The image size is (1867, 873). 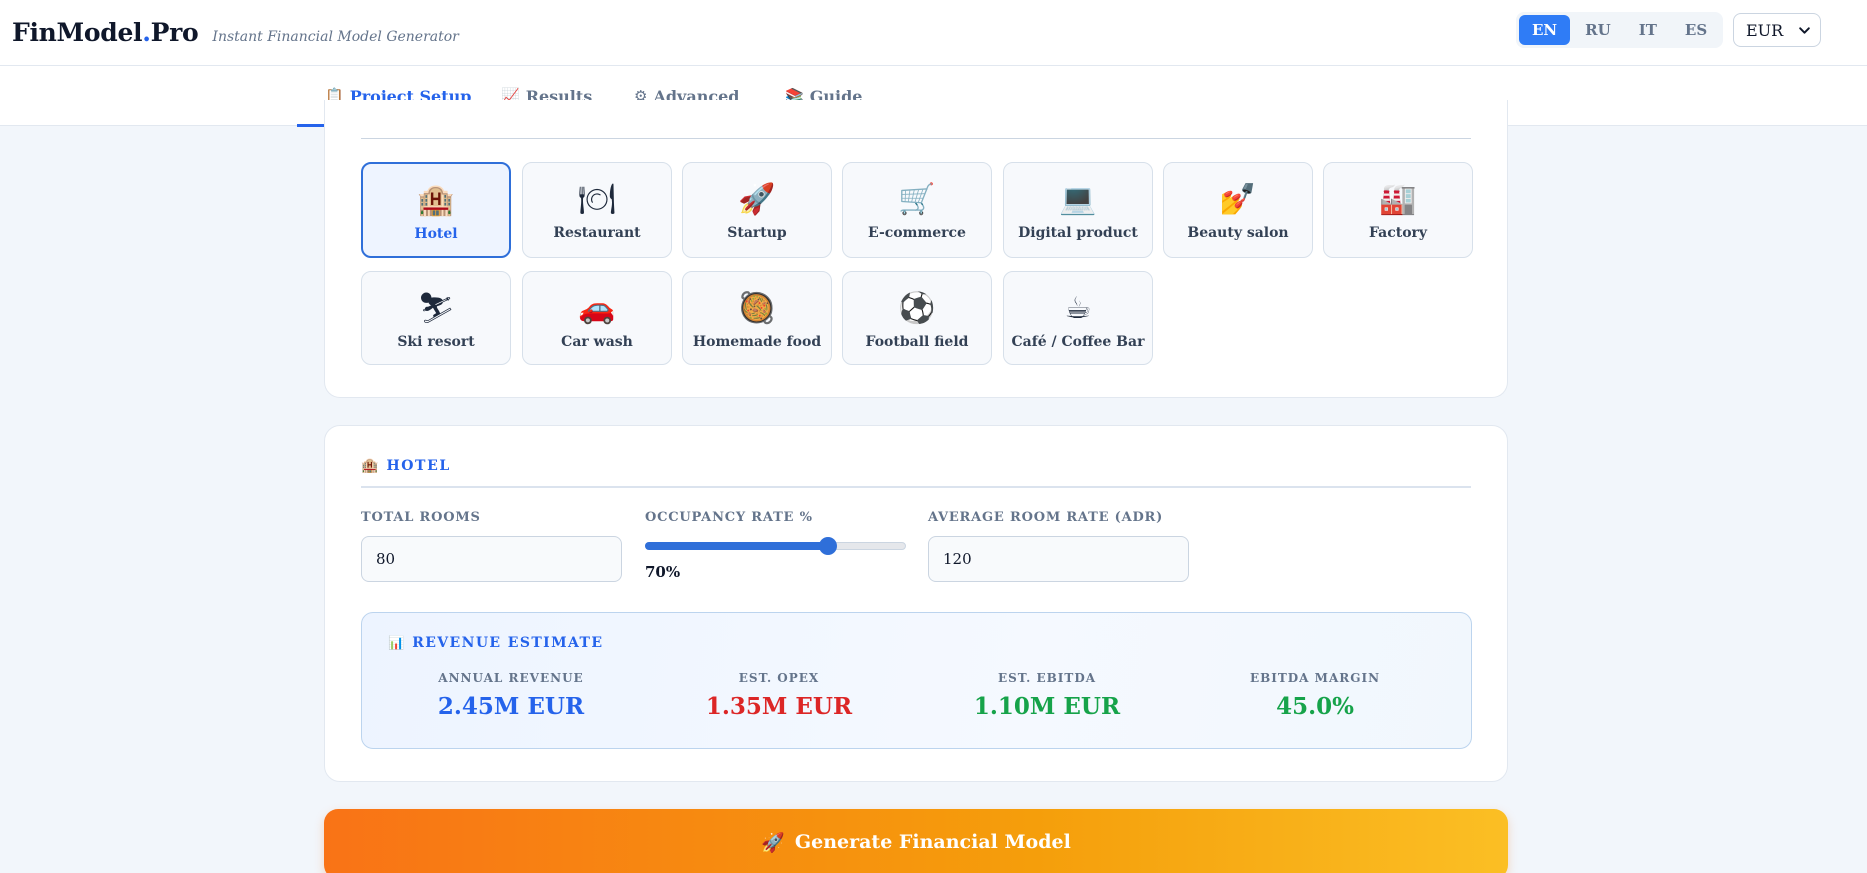 I want to click on generate-model-button: 🚀 Generate Financial Model, so click(x=916, y=841).